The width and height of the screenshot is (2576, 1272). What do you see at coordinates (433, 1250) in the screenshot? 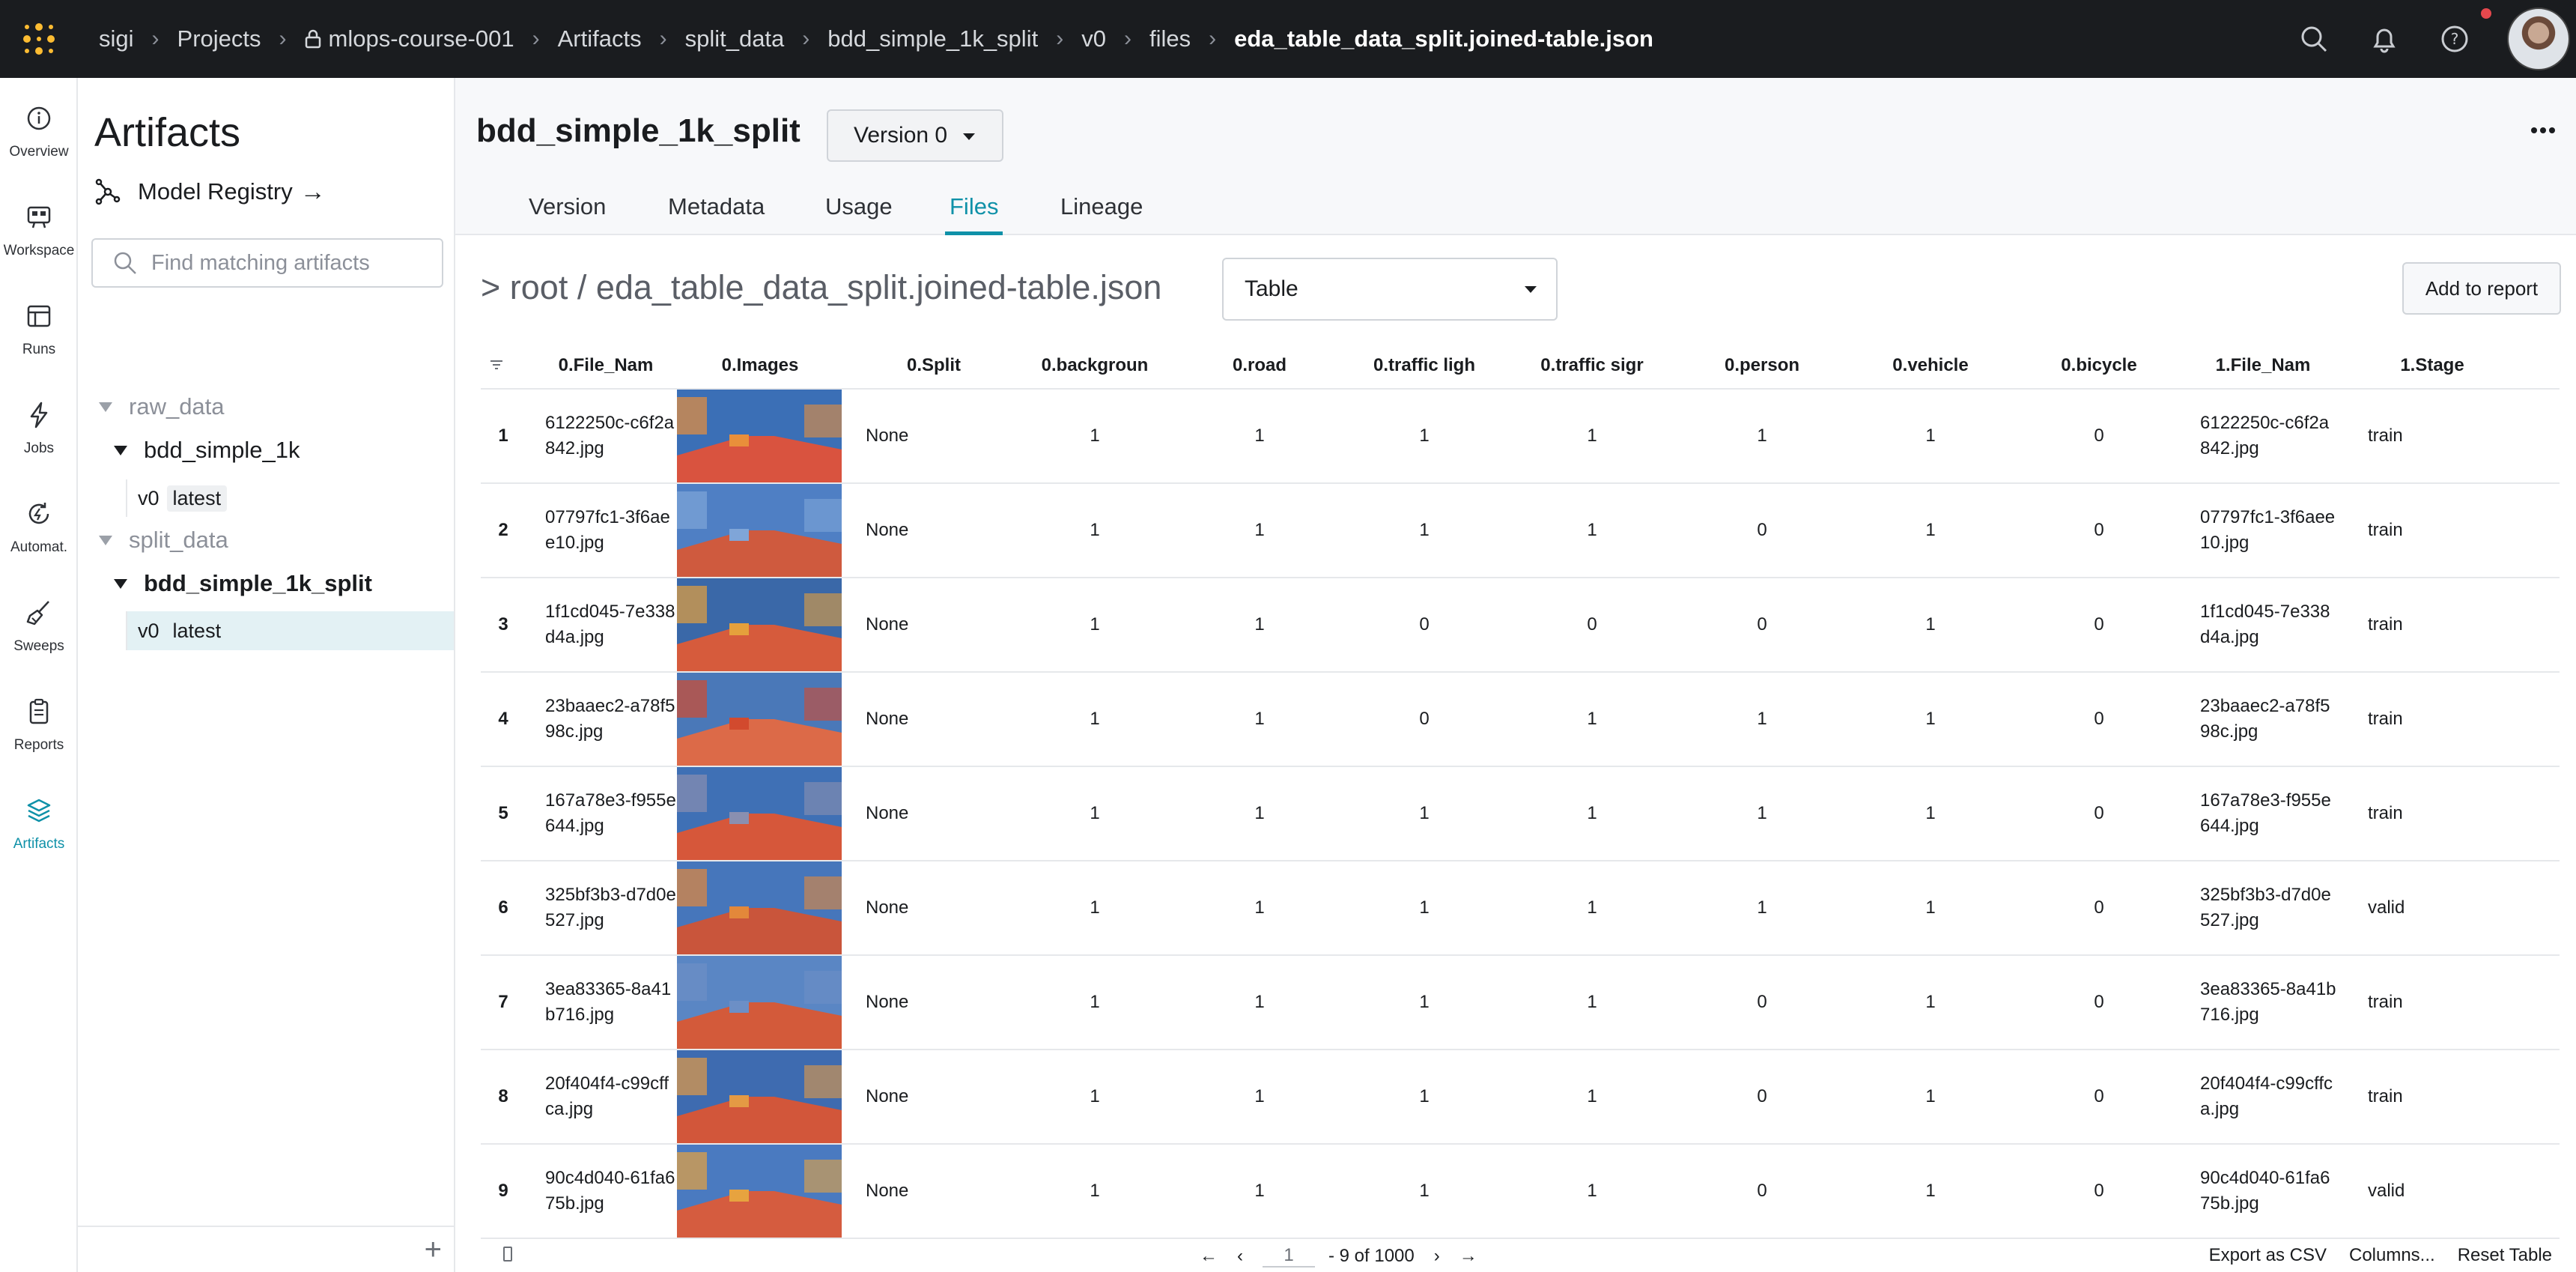
I see `add-icon: +` at bounding box center [433, 1250].